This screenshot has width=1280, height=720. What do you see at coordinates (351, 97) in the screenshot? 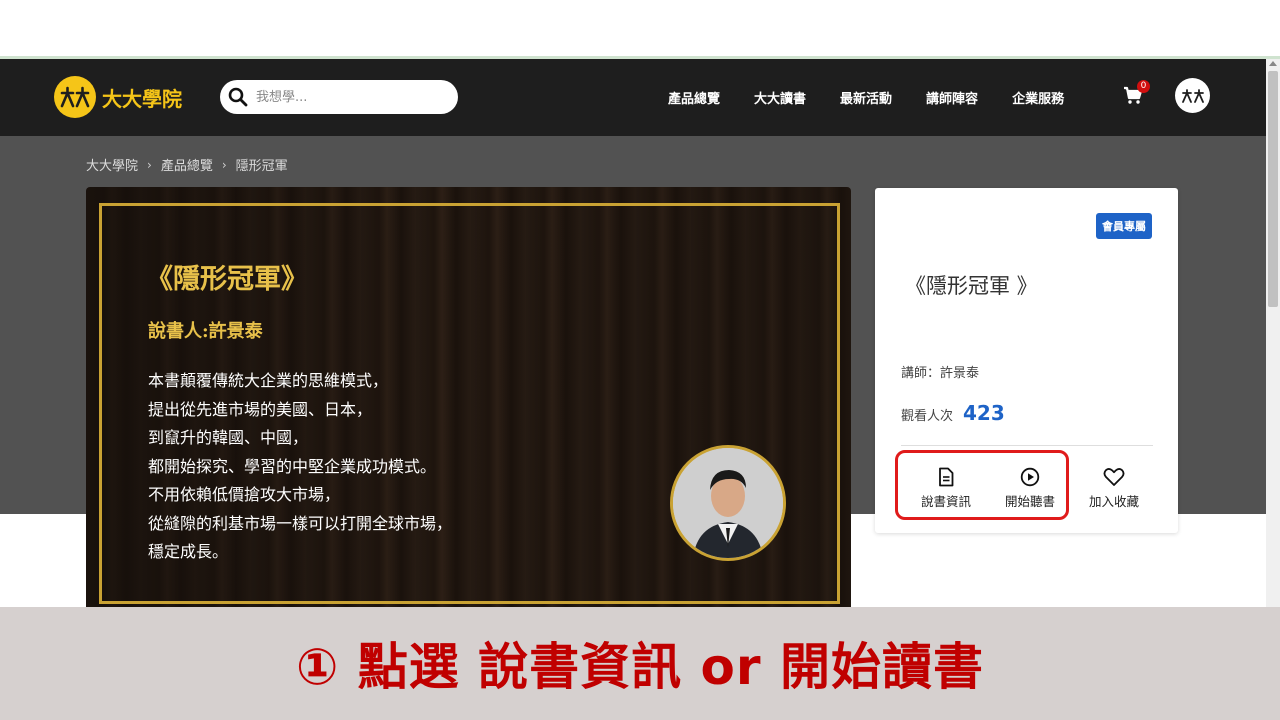
I see `search-input` at bounding box center [351, 97].